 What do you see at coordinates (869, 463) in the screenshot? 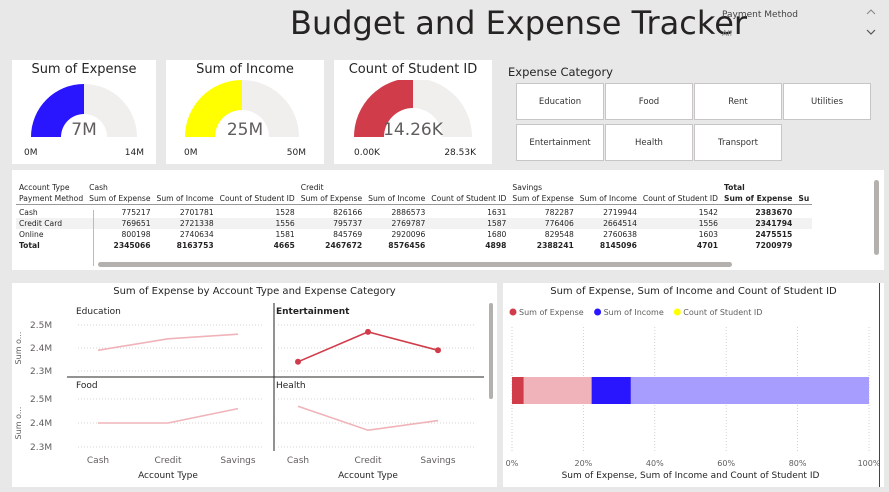
I see `x-tick-label: 100%` at bounding box center [869, 463].